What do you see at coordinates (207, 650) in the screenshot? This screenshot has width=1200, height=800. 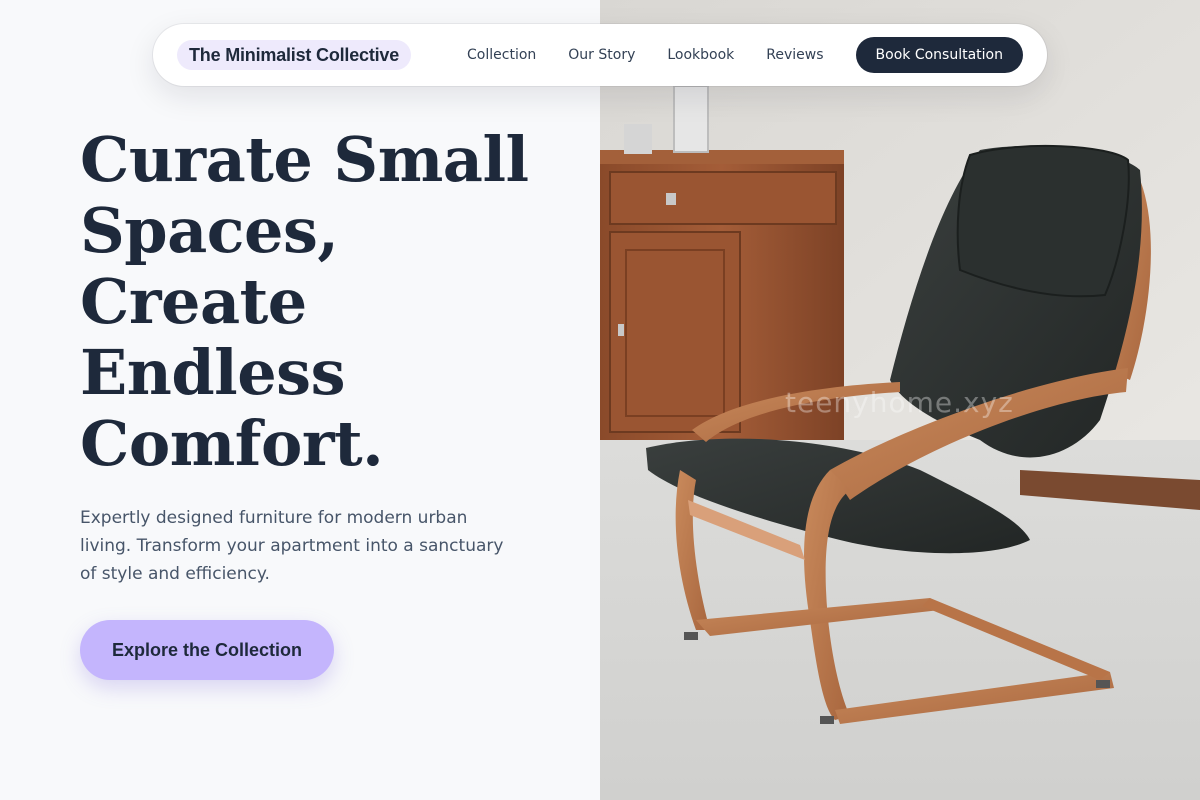 I see `explore-collection-button: Explore the Collection` at bounding box center [207, 650].